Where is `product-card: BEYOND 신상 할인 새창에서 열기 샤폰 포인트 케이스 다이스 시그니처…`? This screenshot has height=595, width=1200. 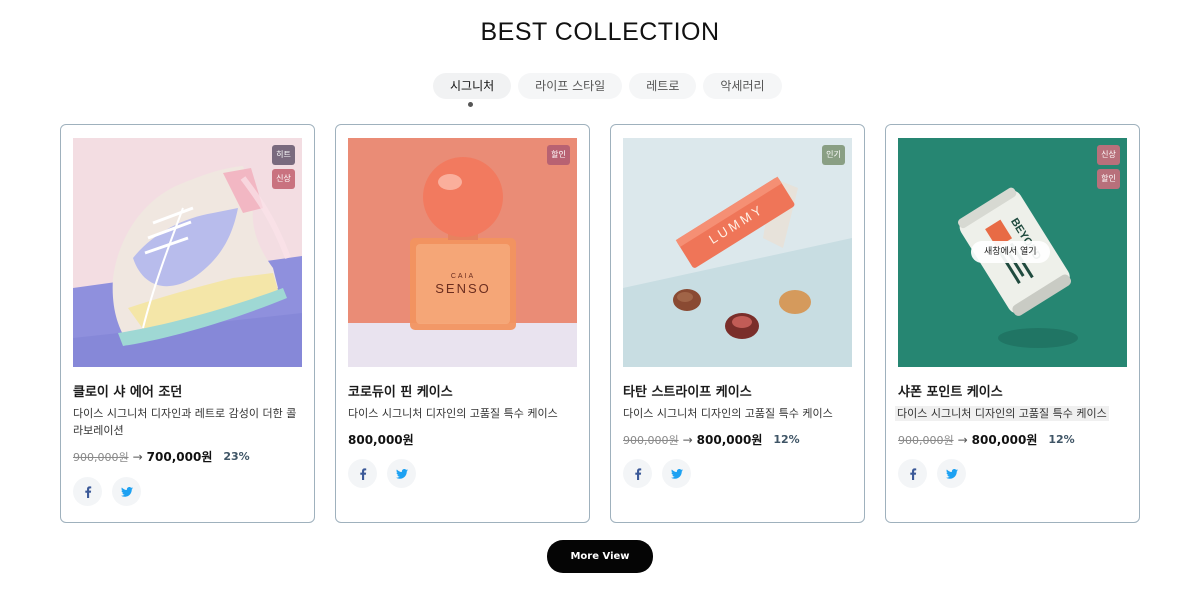 product-card: BEYOND 신상 할인 새창에서 열기 샤폰 포인트 케이스 다이스 시그니처… is located at coordinates (1012, 323).